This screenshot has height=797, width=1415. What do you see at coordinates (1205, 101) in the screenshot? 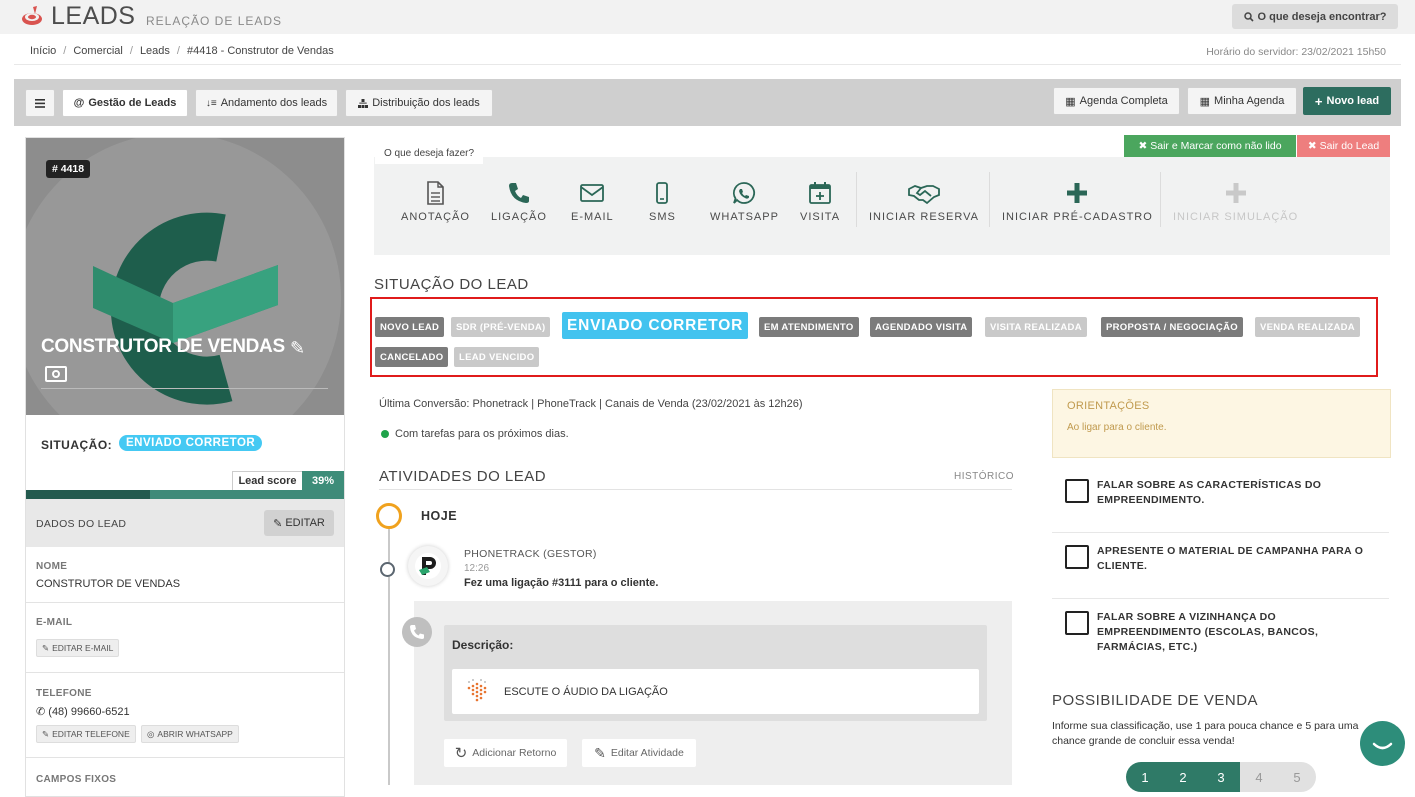
I see `calendar-icon: ▦` at bounding box center [1205, 101].